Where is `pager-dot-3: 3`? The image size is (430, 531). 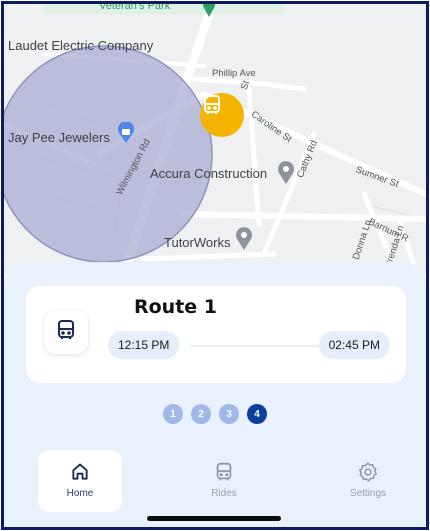 pager-dot-3: 3 is located at coordinates (229, 414).